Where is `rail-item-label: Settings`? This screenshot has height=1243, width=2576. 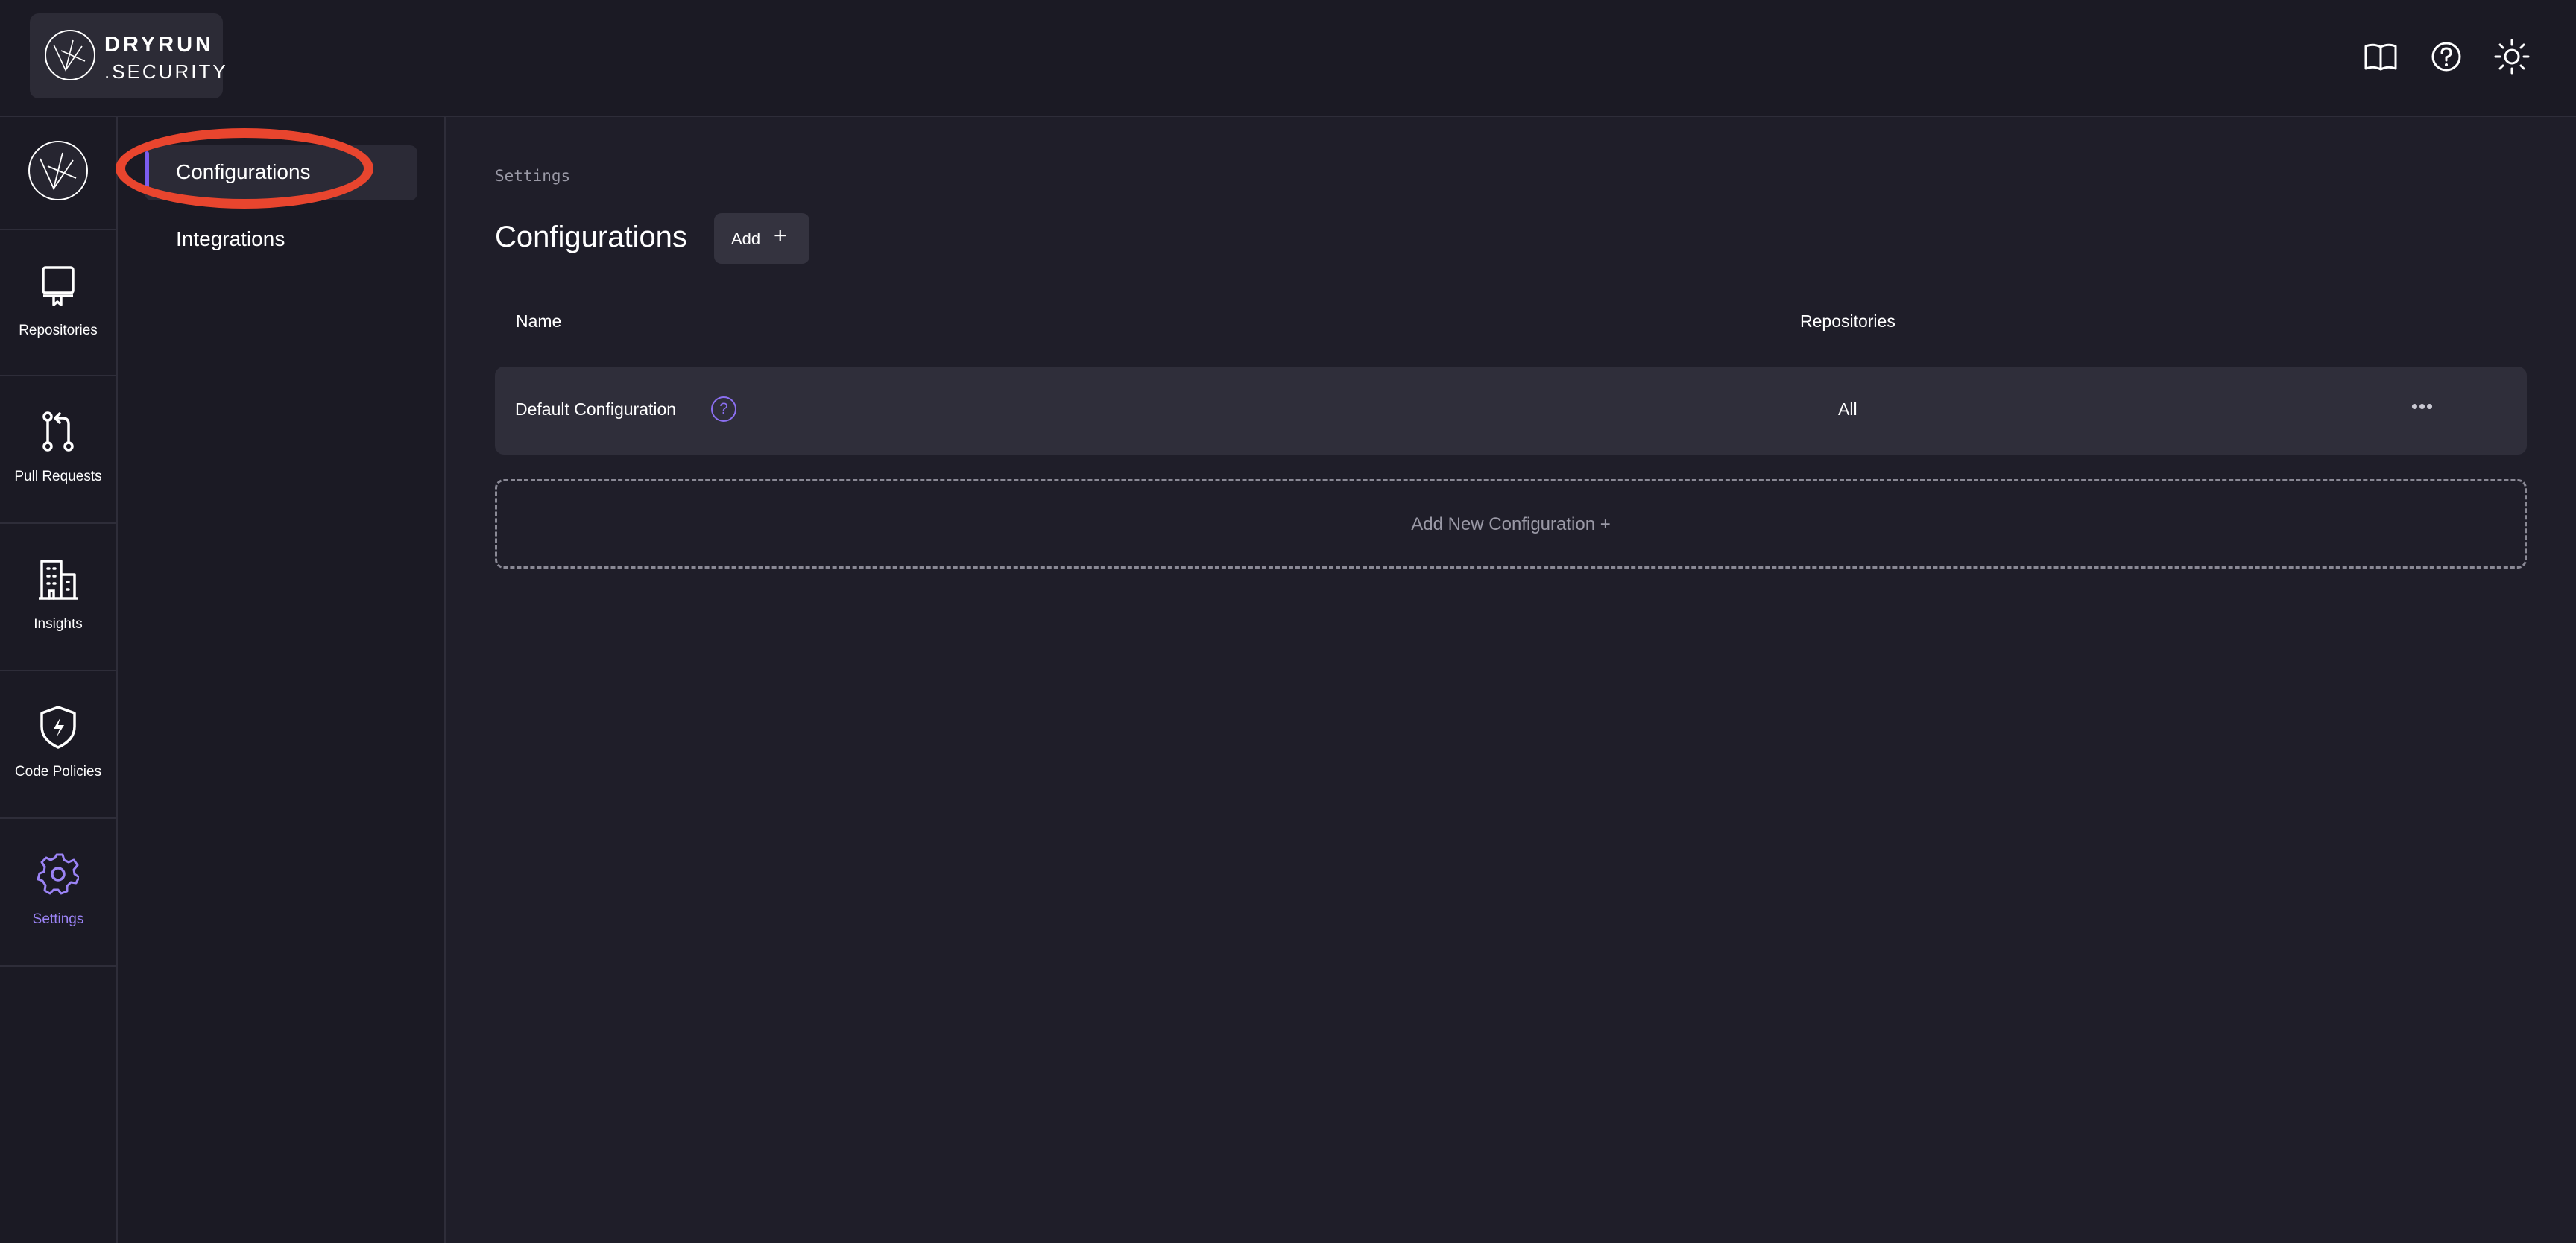 rail-item-label: Settings is located at coordinates (58, 919).